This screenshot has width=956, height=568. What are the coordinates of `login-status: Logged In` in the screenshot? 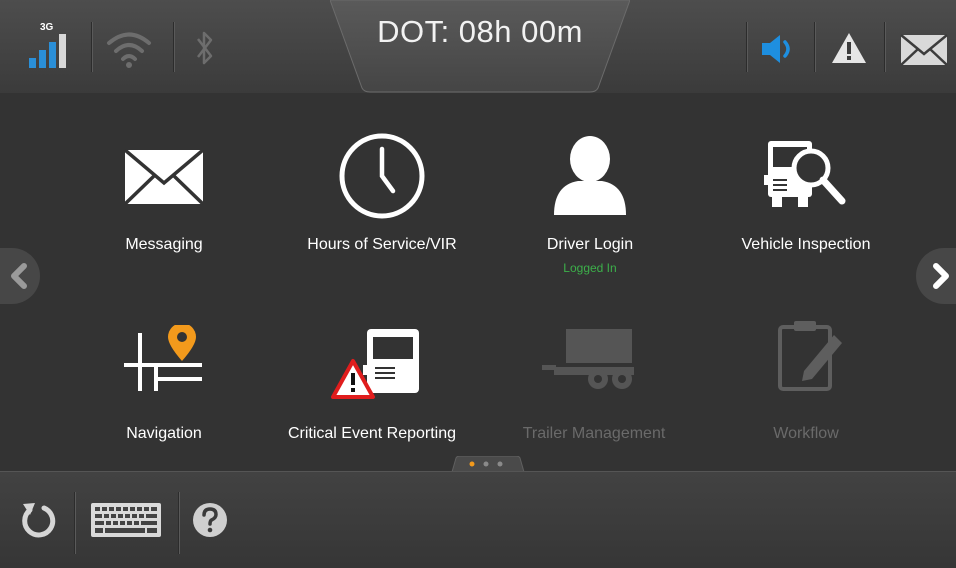 It's located at (590, 268).